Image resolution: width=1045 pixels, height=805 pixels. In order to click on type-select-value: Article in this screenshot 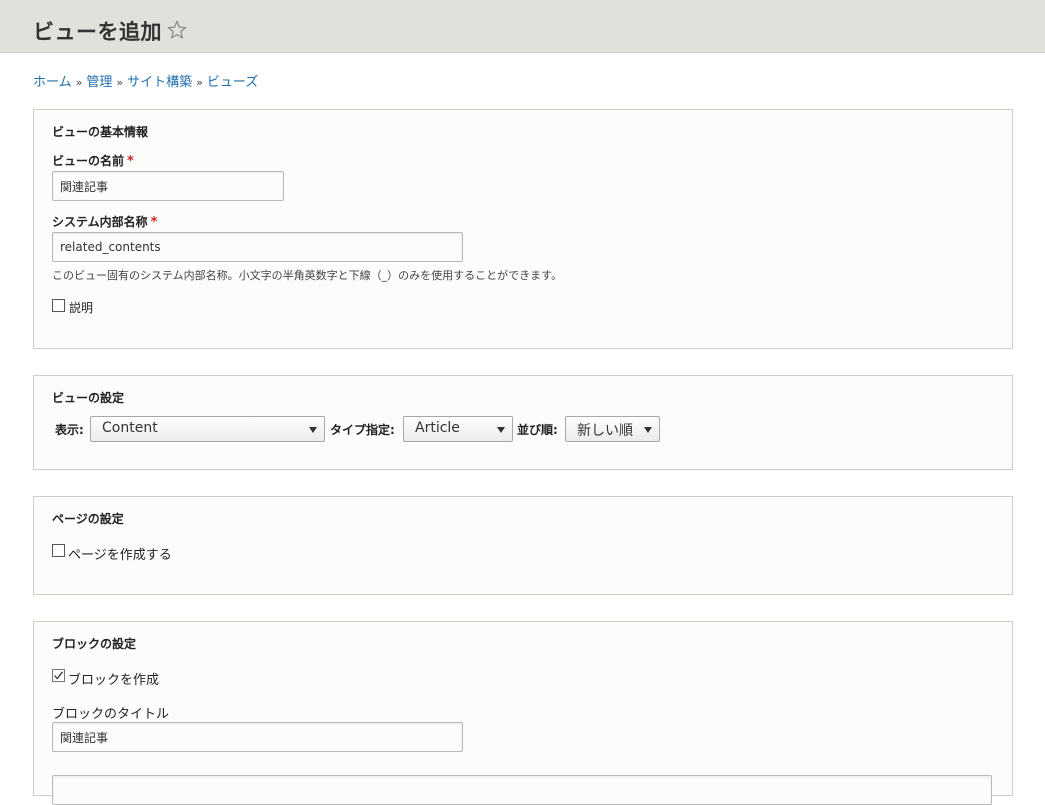, I will do `click(437, 428)`.